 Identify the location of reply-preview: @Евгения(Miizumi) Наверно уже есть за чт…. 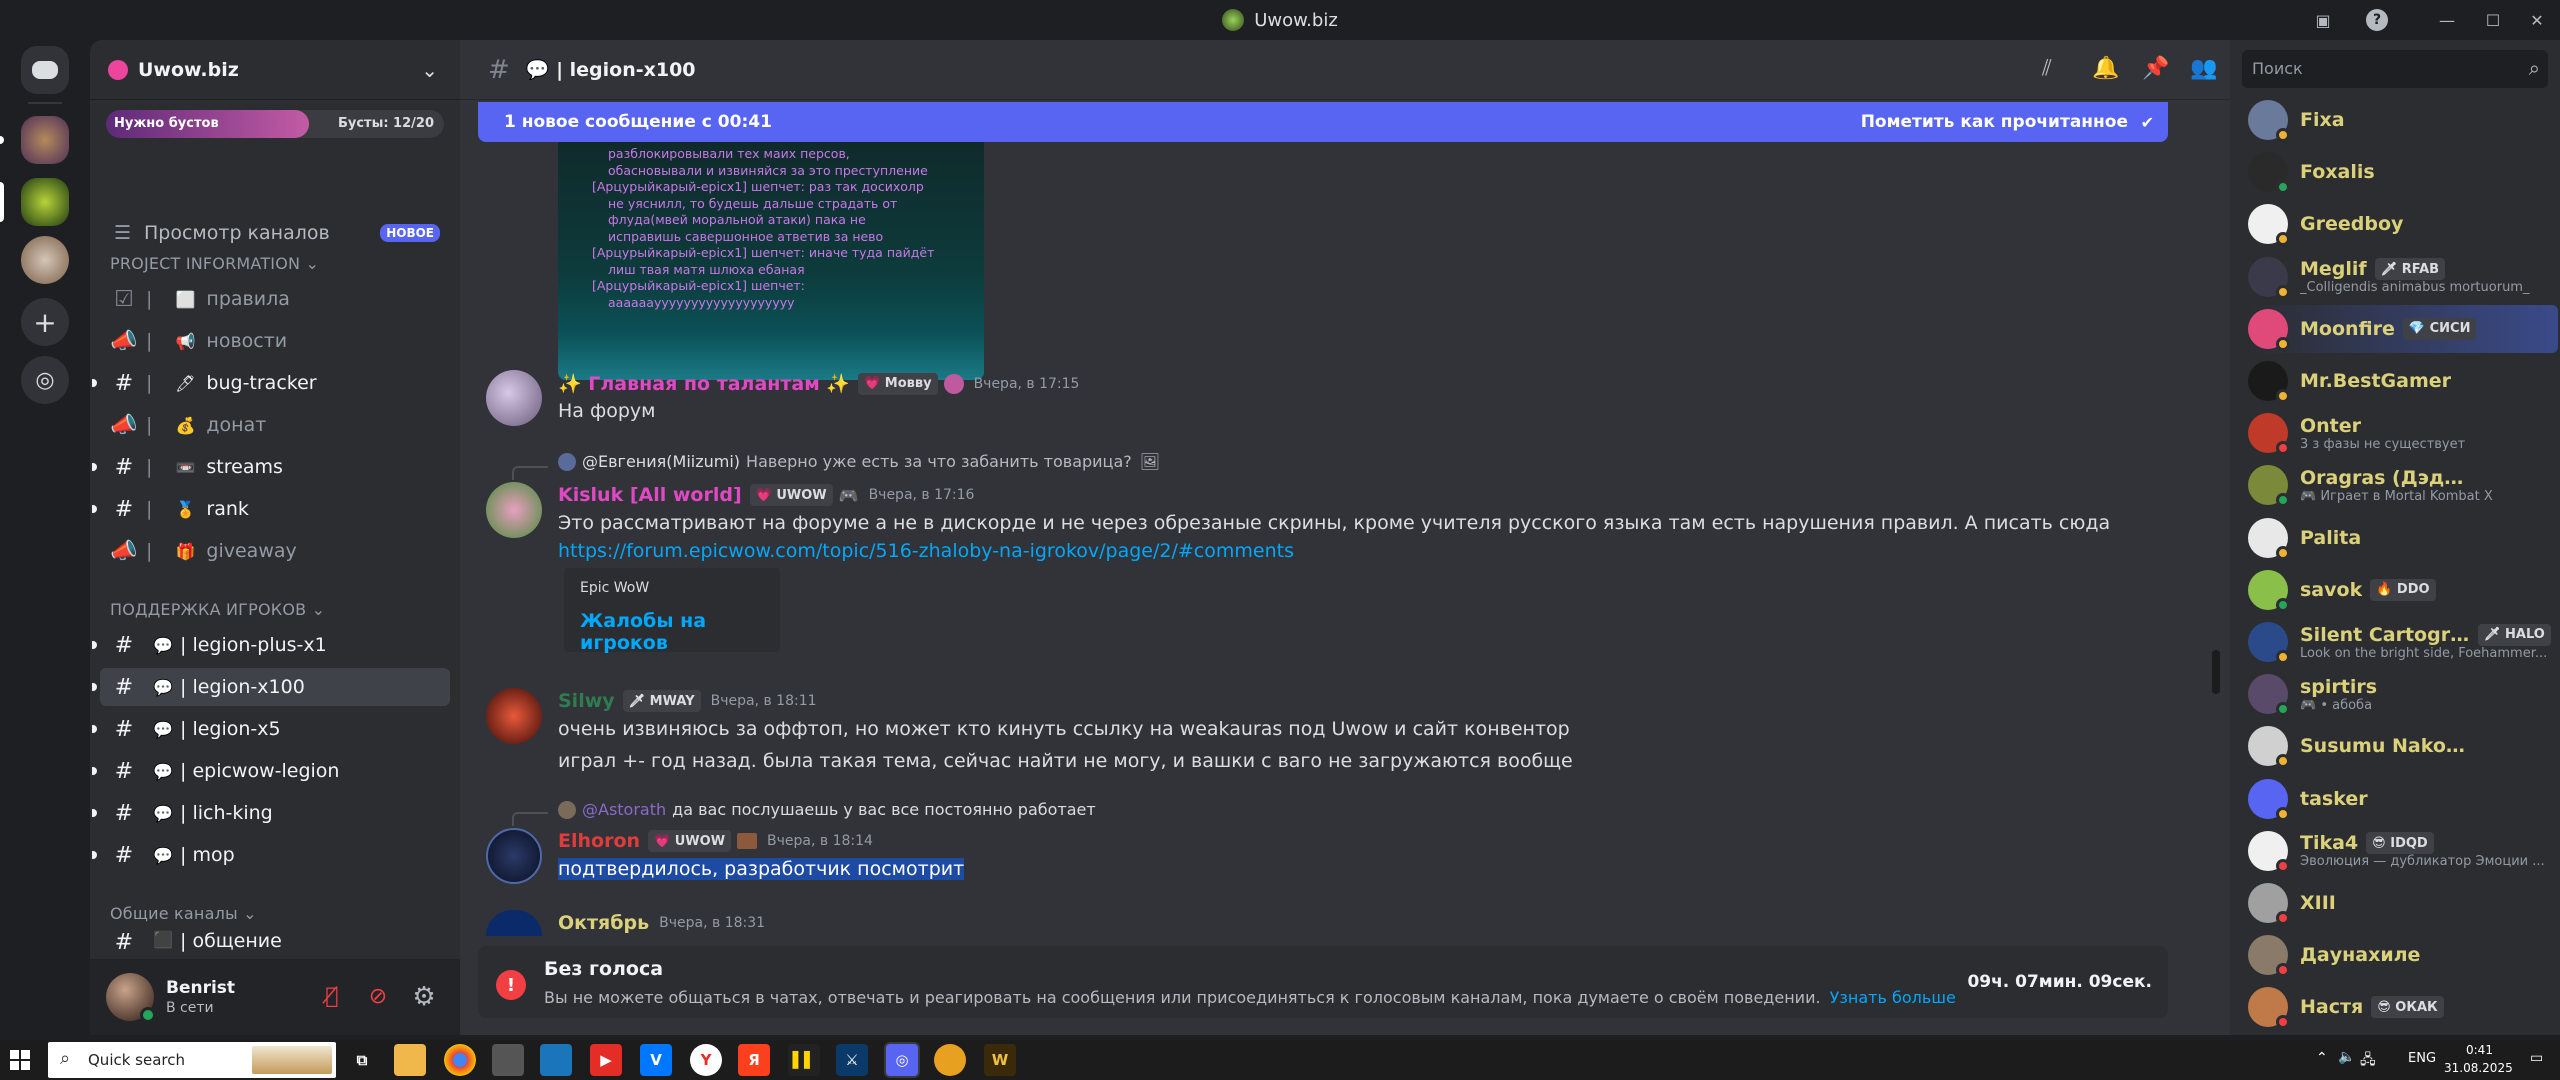
(859, 461).